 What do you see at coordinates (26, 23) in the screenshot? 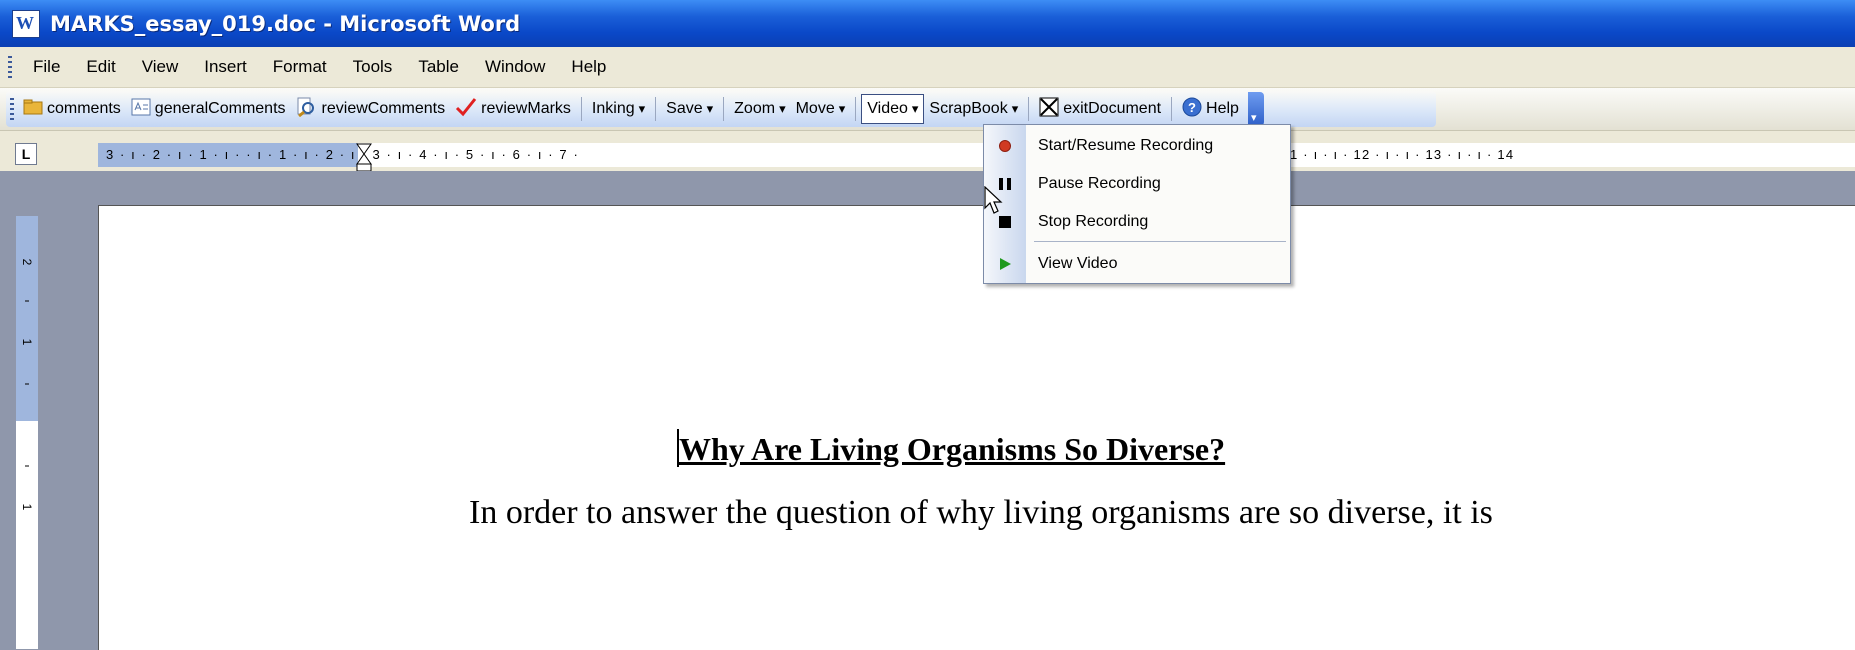
I see `word-doc-icon` at bounding box center [26, 23].